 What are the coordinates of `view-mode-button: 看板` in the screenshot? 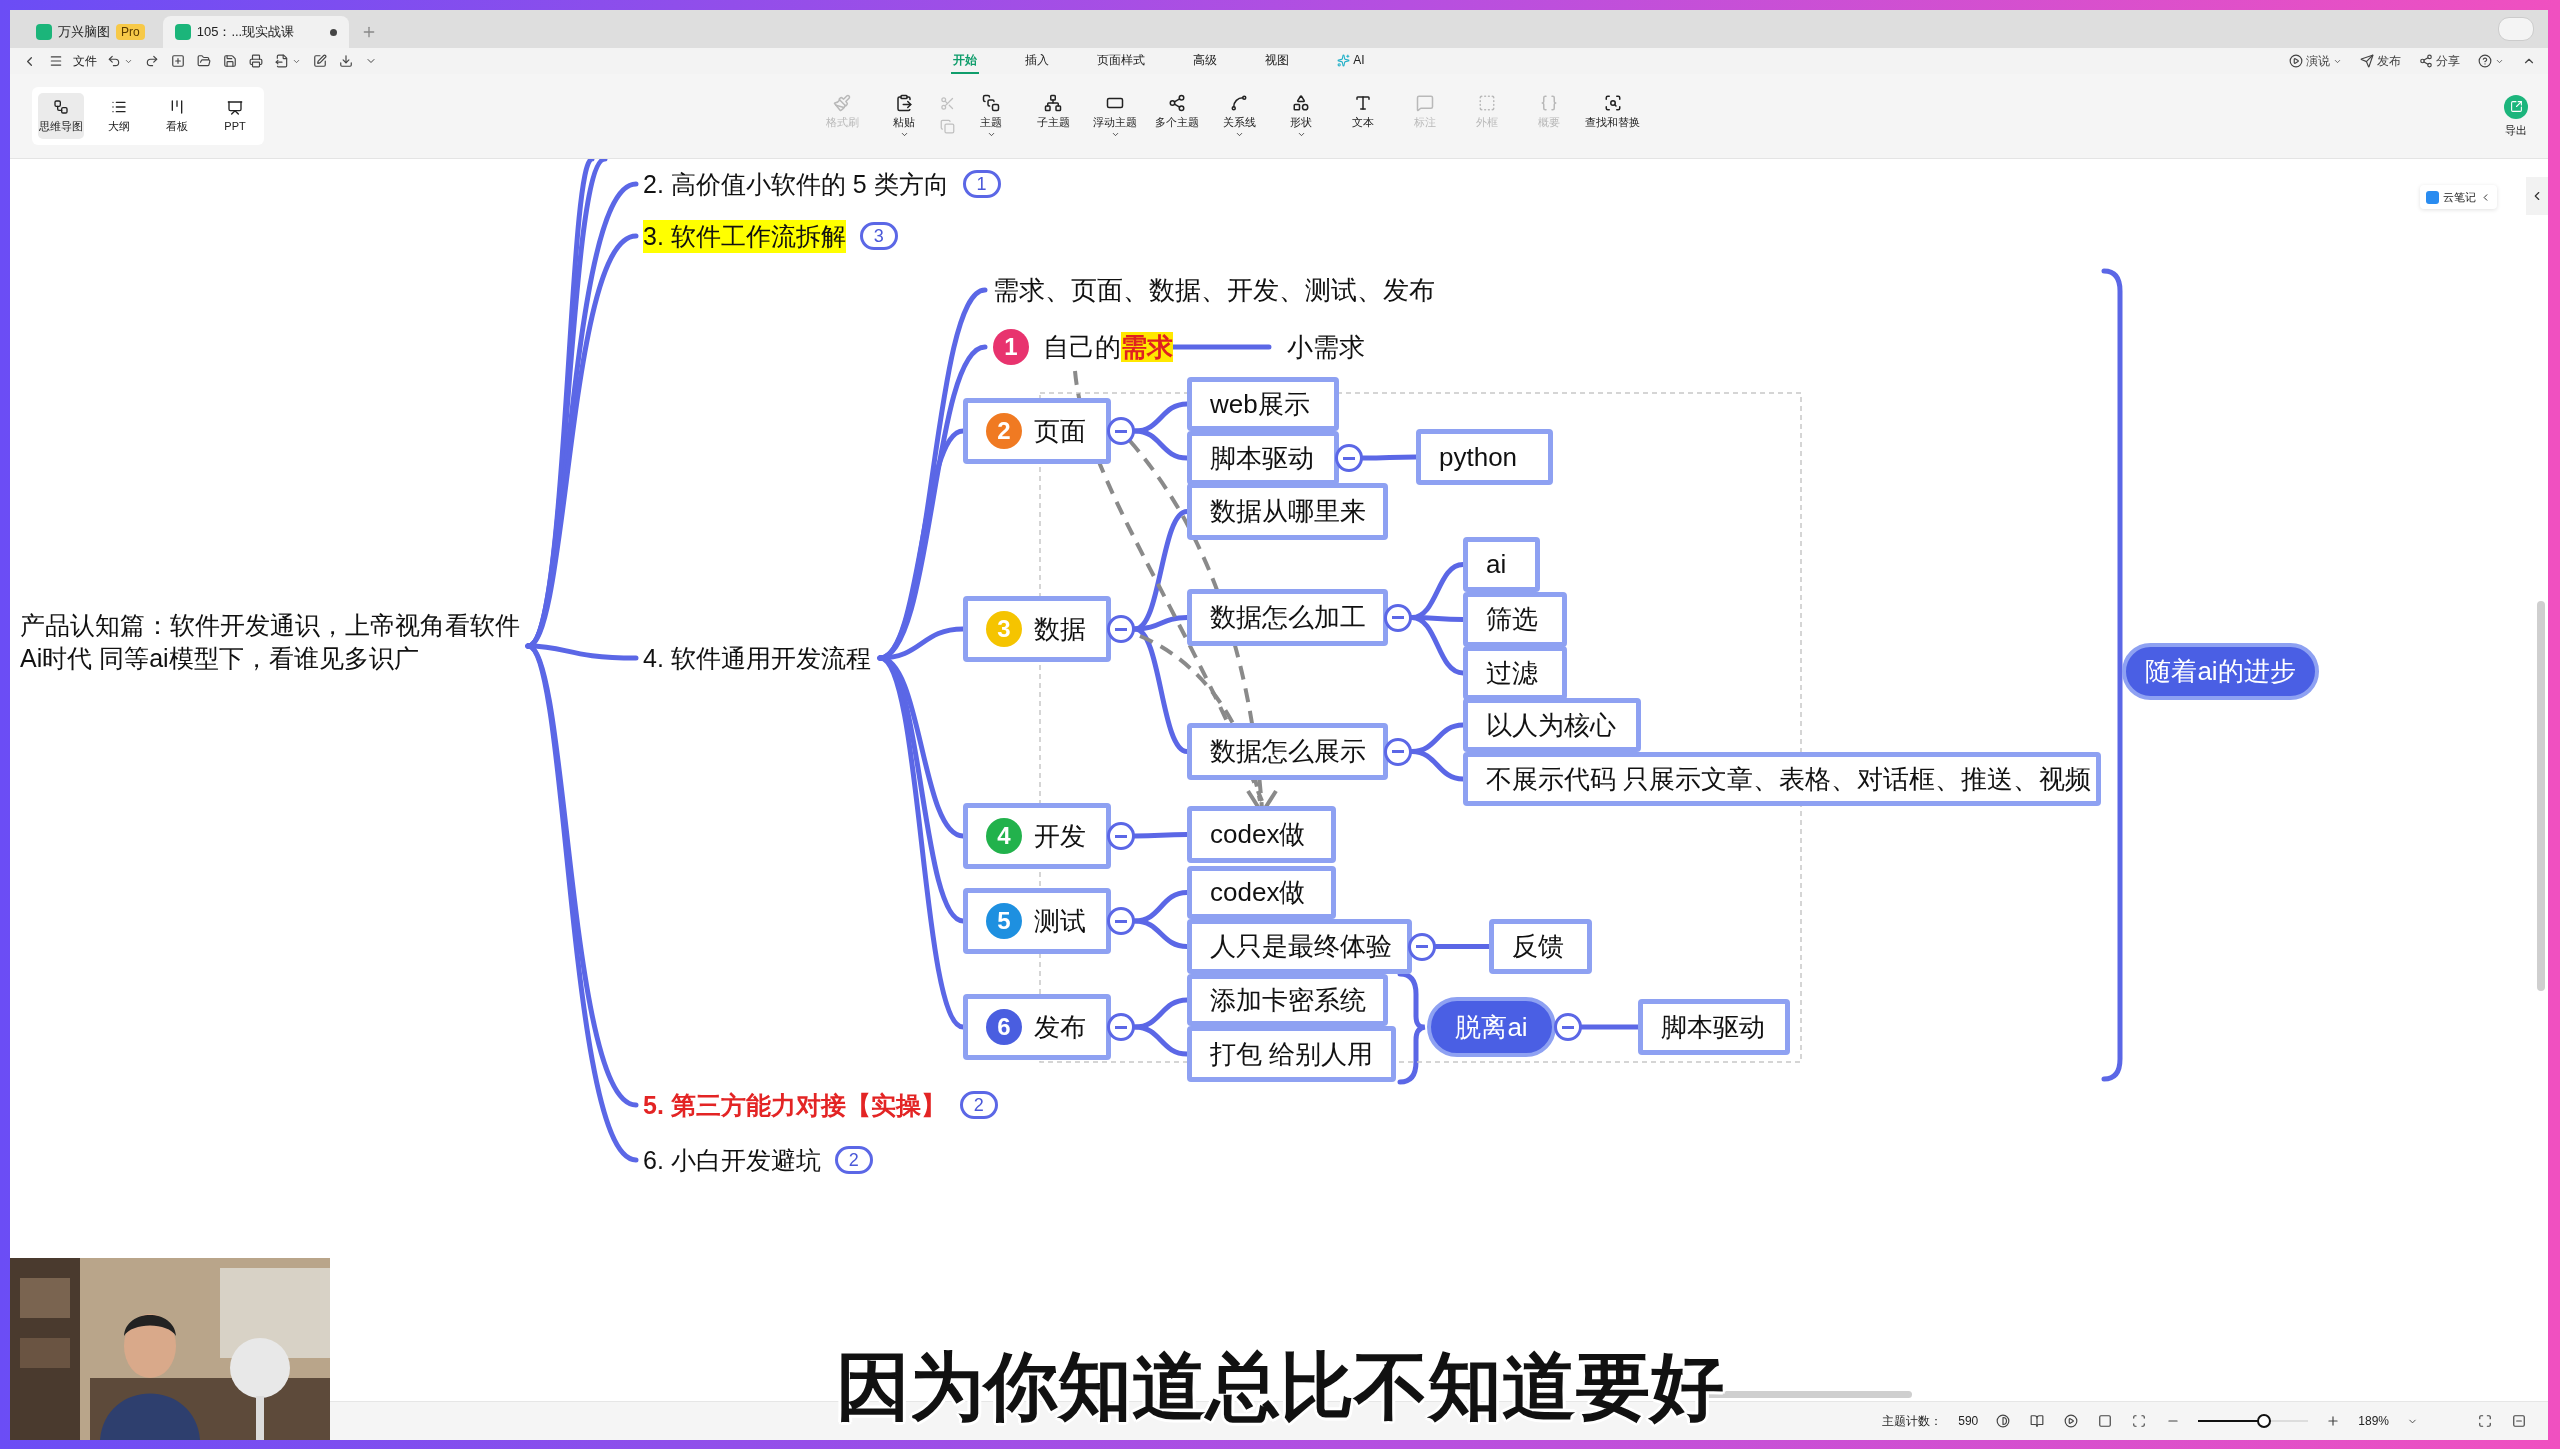 It's located at (177, 116).